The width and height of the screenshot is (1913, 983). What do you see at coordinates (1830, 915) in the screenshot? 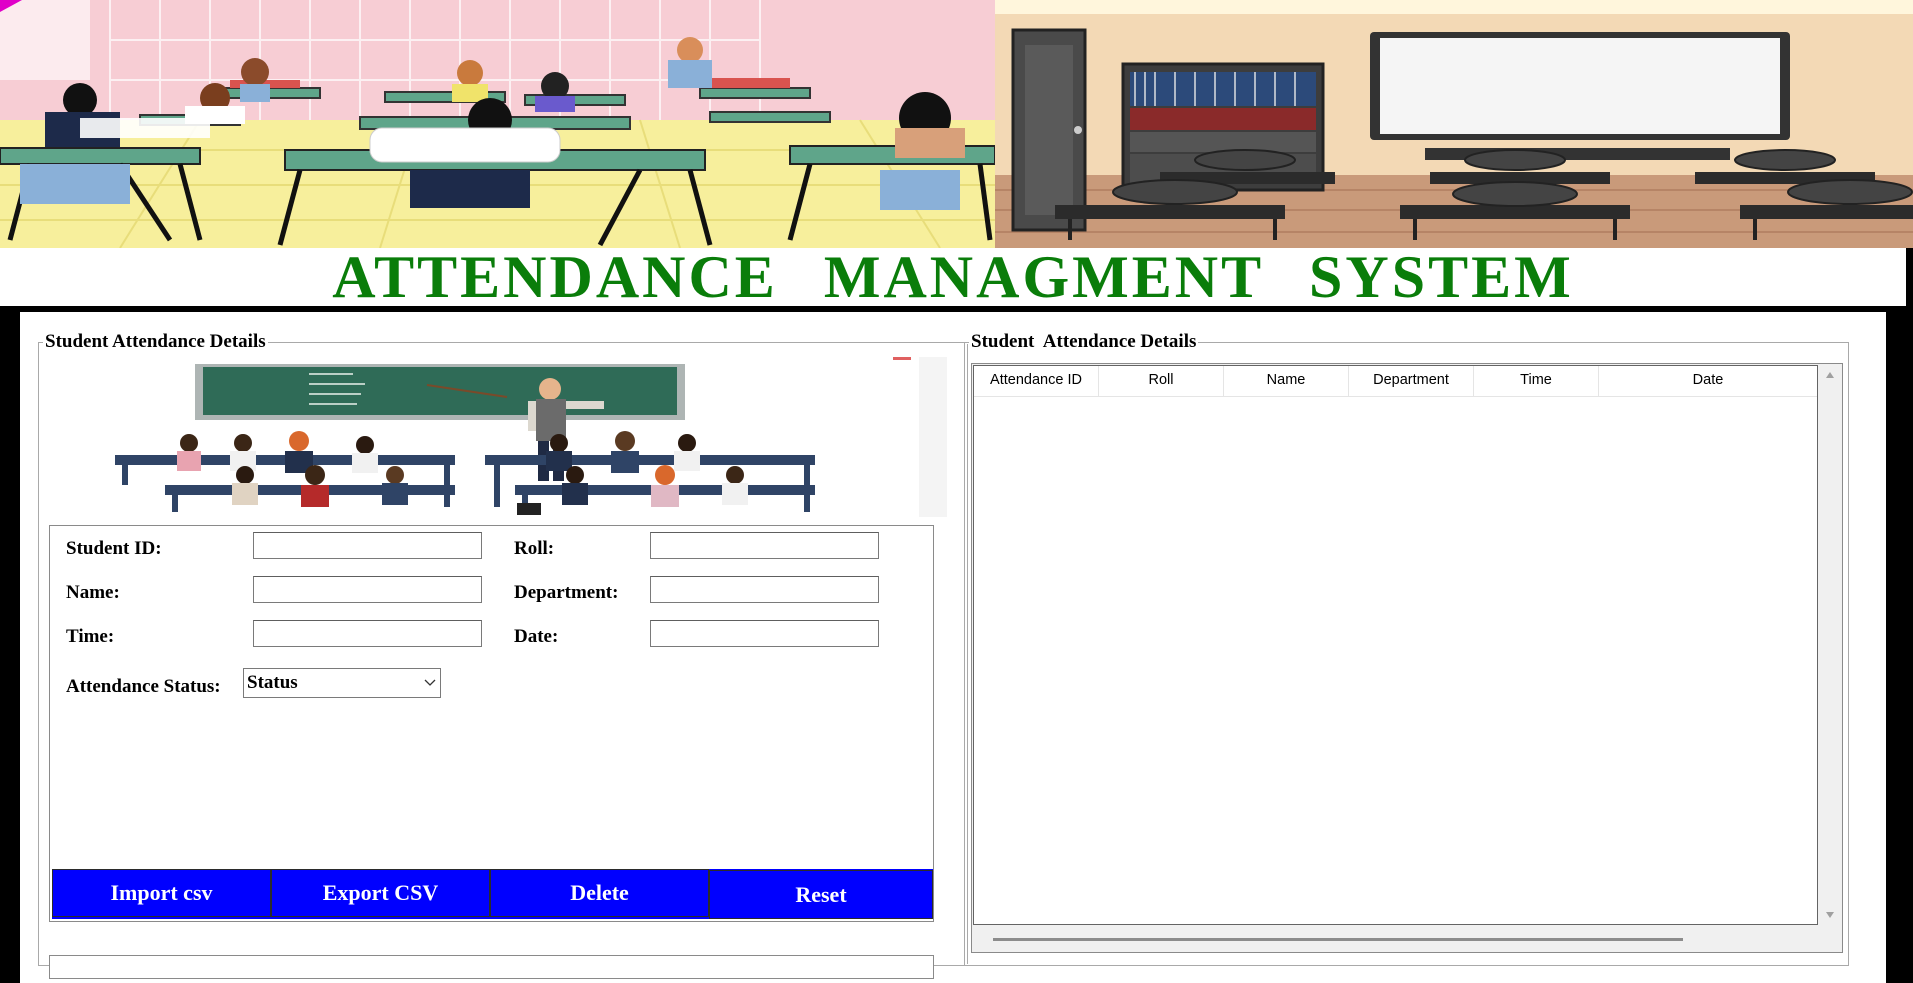
I see `scroll-down-arrow-icon` at bounding box center [1830, 915].